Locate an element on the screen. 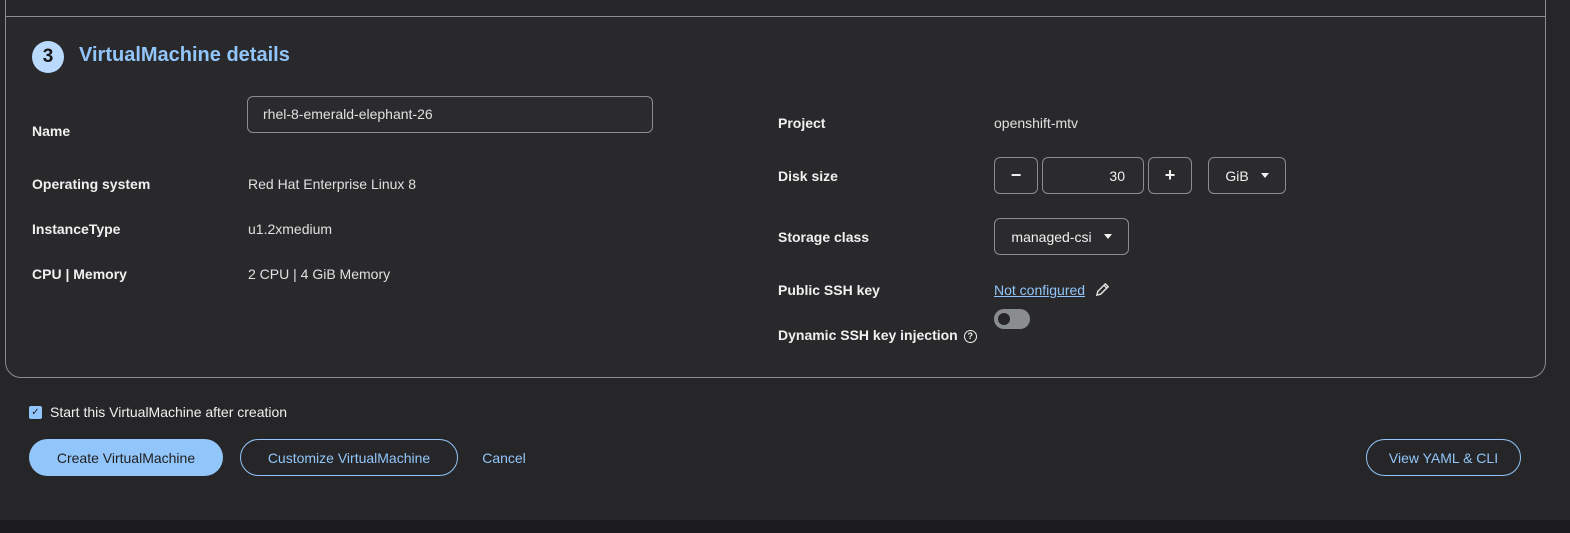 The image size is (1570, 533). instancetype-value: u1.2xmedium is located at coordinates (290, 229).